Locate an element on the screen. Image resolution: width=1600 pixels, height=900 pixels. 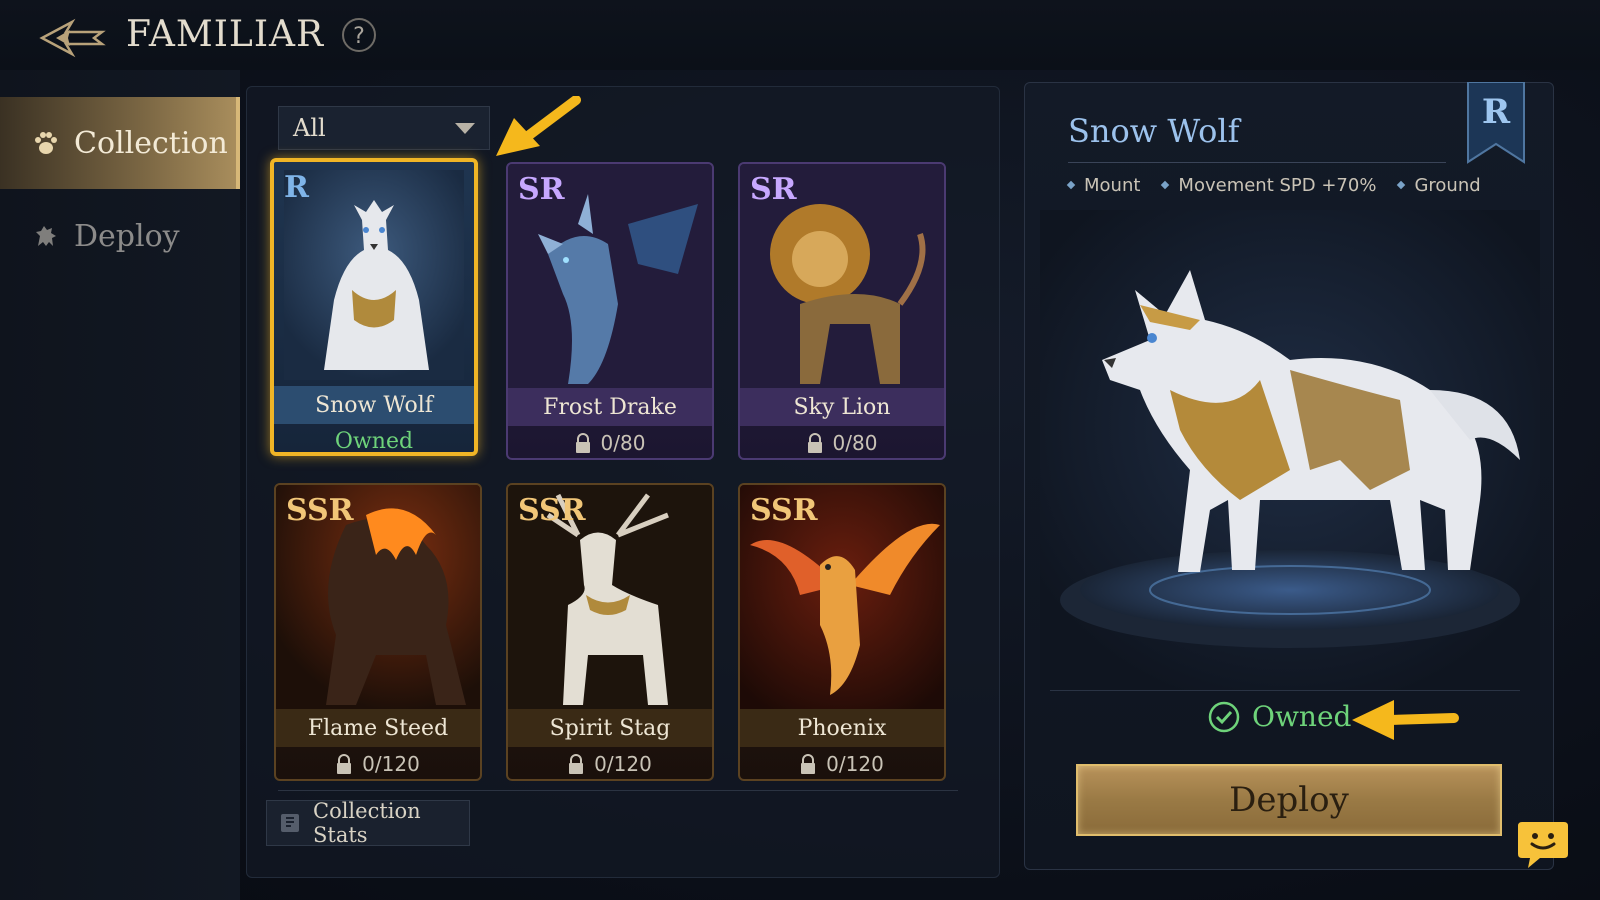
help-button: ? is located at coordinates (359, 35).